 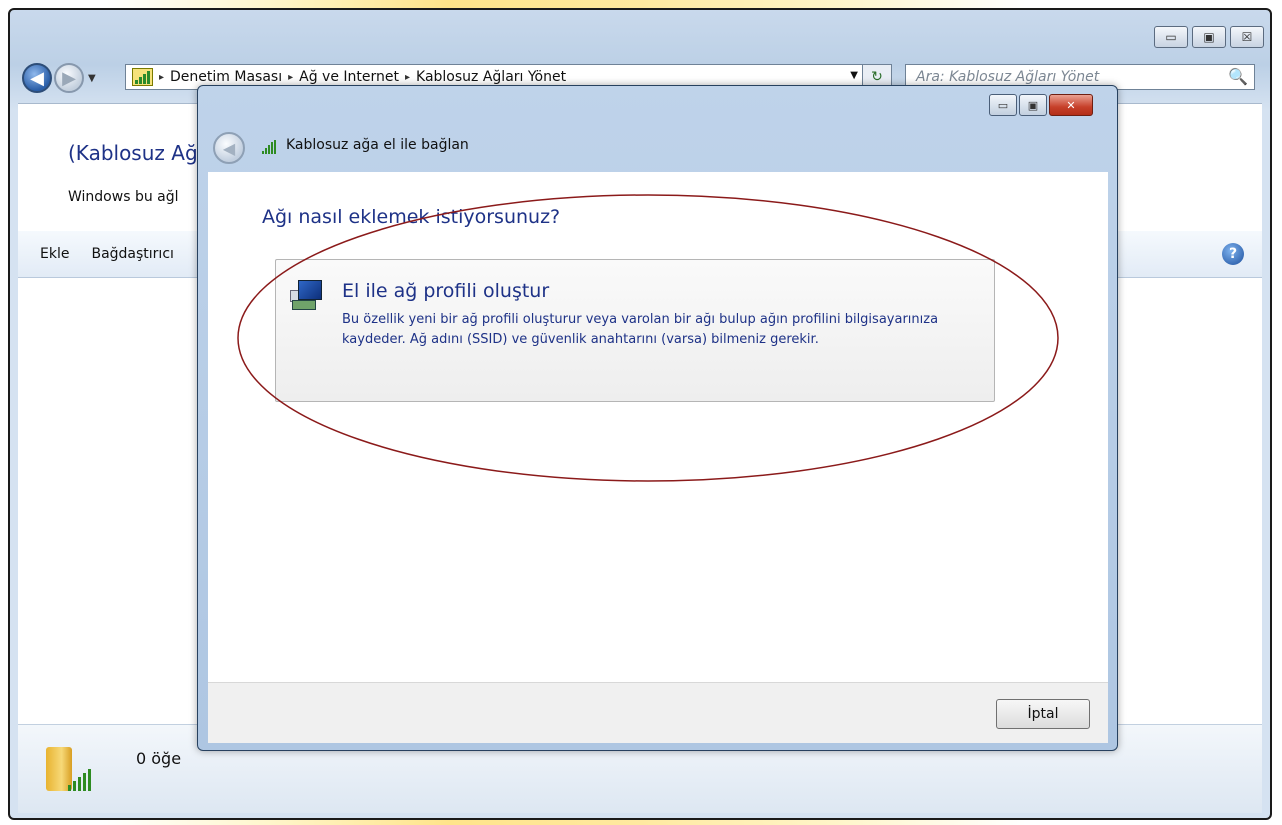 What do you see at coordinates (491, 77) in the screenshot?
I see `breadcrumb-manage-wireless: Kablosuz Ağları Yönet` at bounding box center [491, 77].